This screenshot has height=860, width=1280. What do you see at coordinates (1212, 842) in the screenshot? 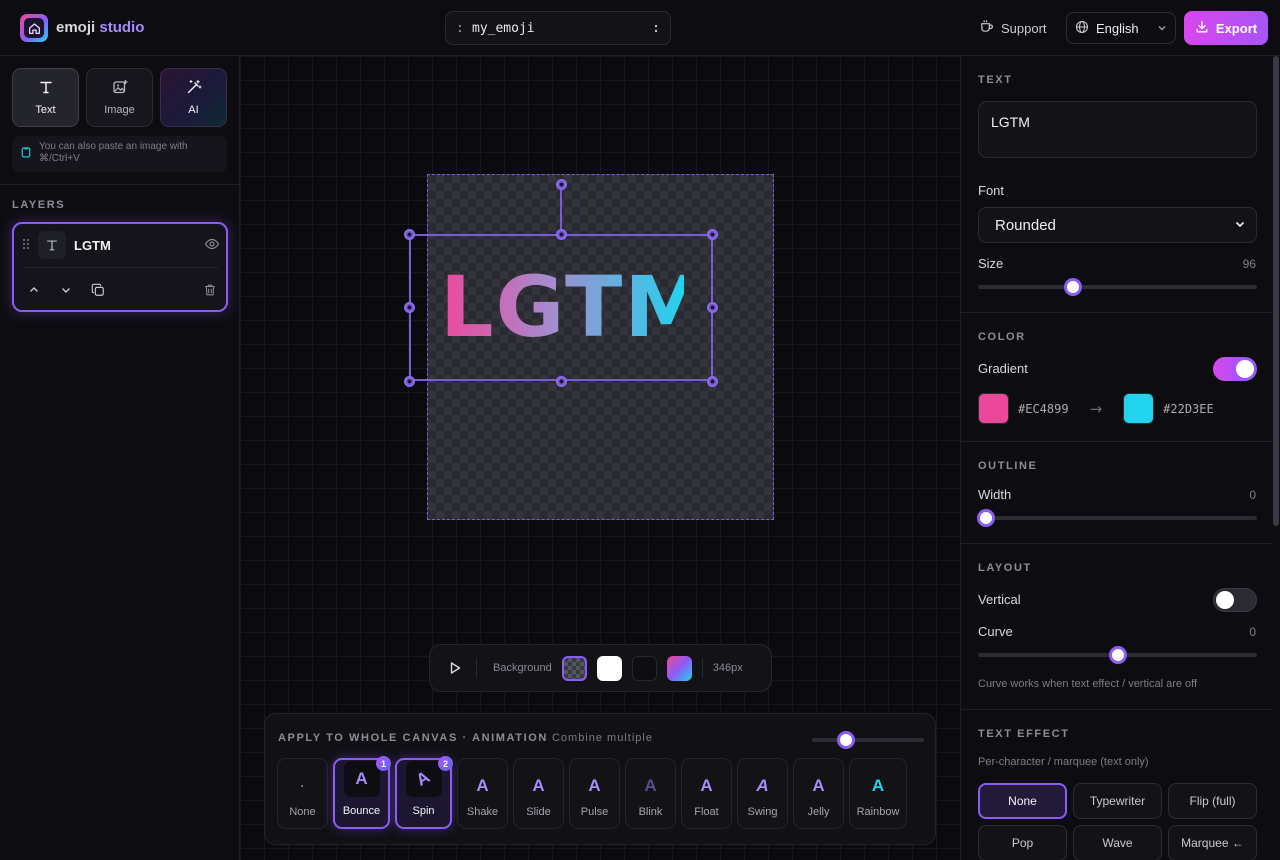
I see `text-effect-marquee: Marquee ←` at bounding box center [1212, 842].